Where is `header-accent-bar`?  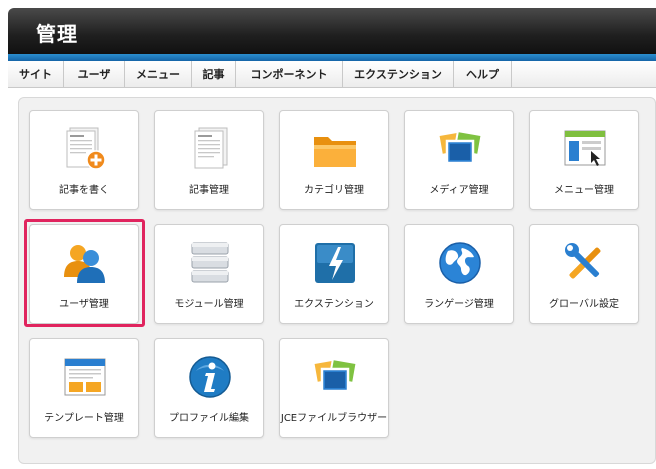
header-accent-bar is located at coordinates (332, 57).